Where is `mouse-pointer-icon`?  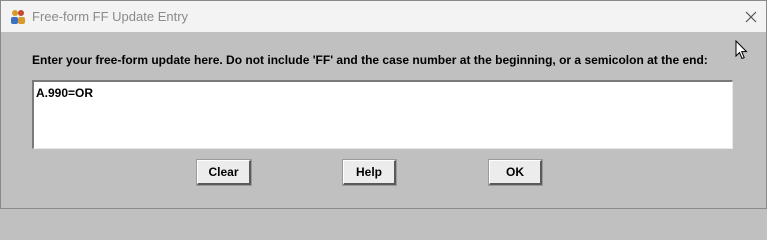 mouse-pointer-icon is located at coordinates (741, 50).